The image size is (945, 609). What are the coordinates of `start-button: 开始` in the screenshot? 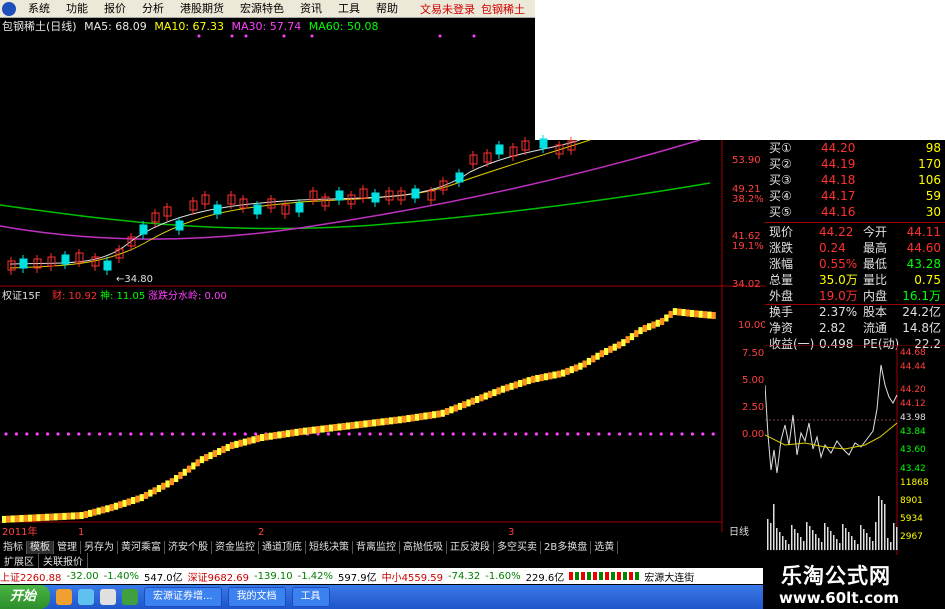 It's located at (25, 597).